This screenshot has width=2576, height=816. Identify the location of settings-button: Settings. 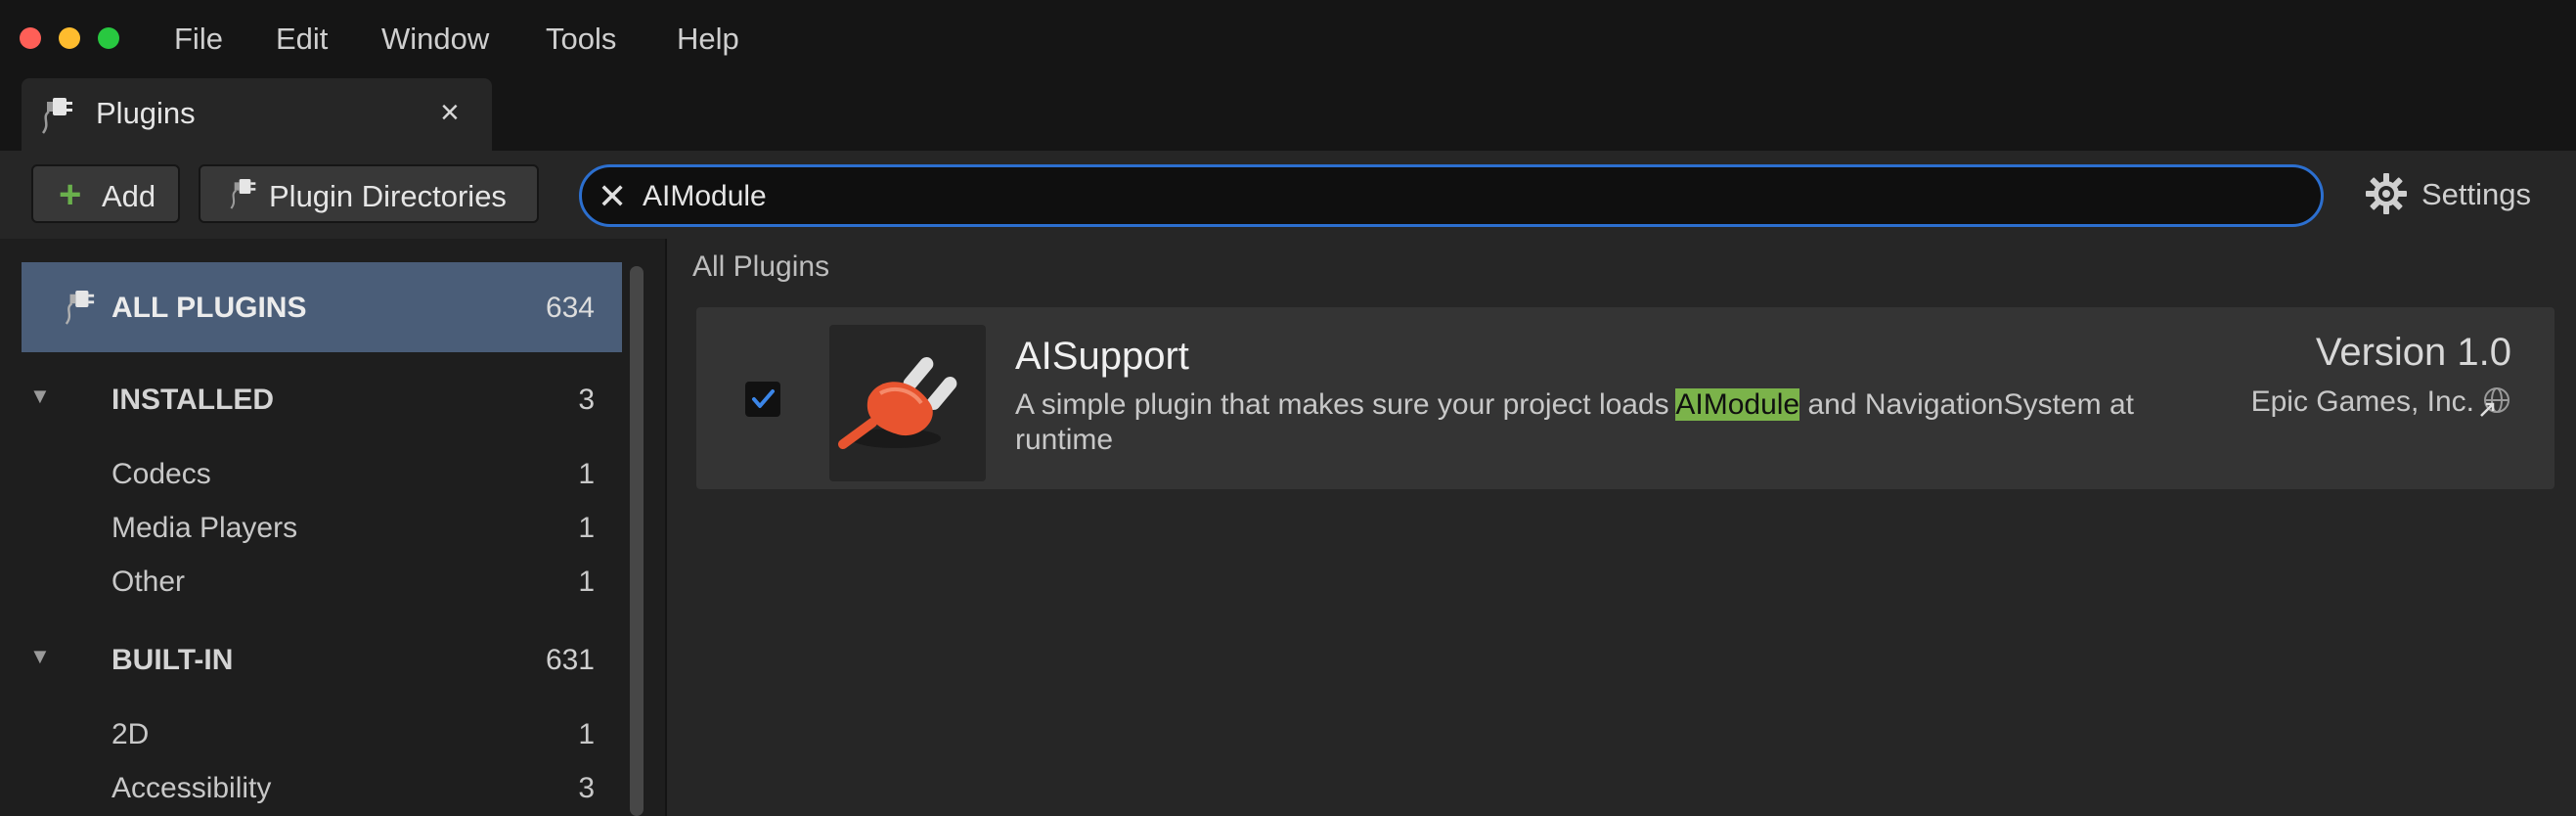
(2476, 194).